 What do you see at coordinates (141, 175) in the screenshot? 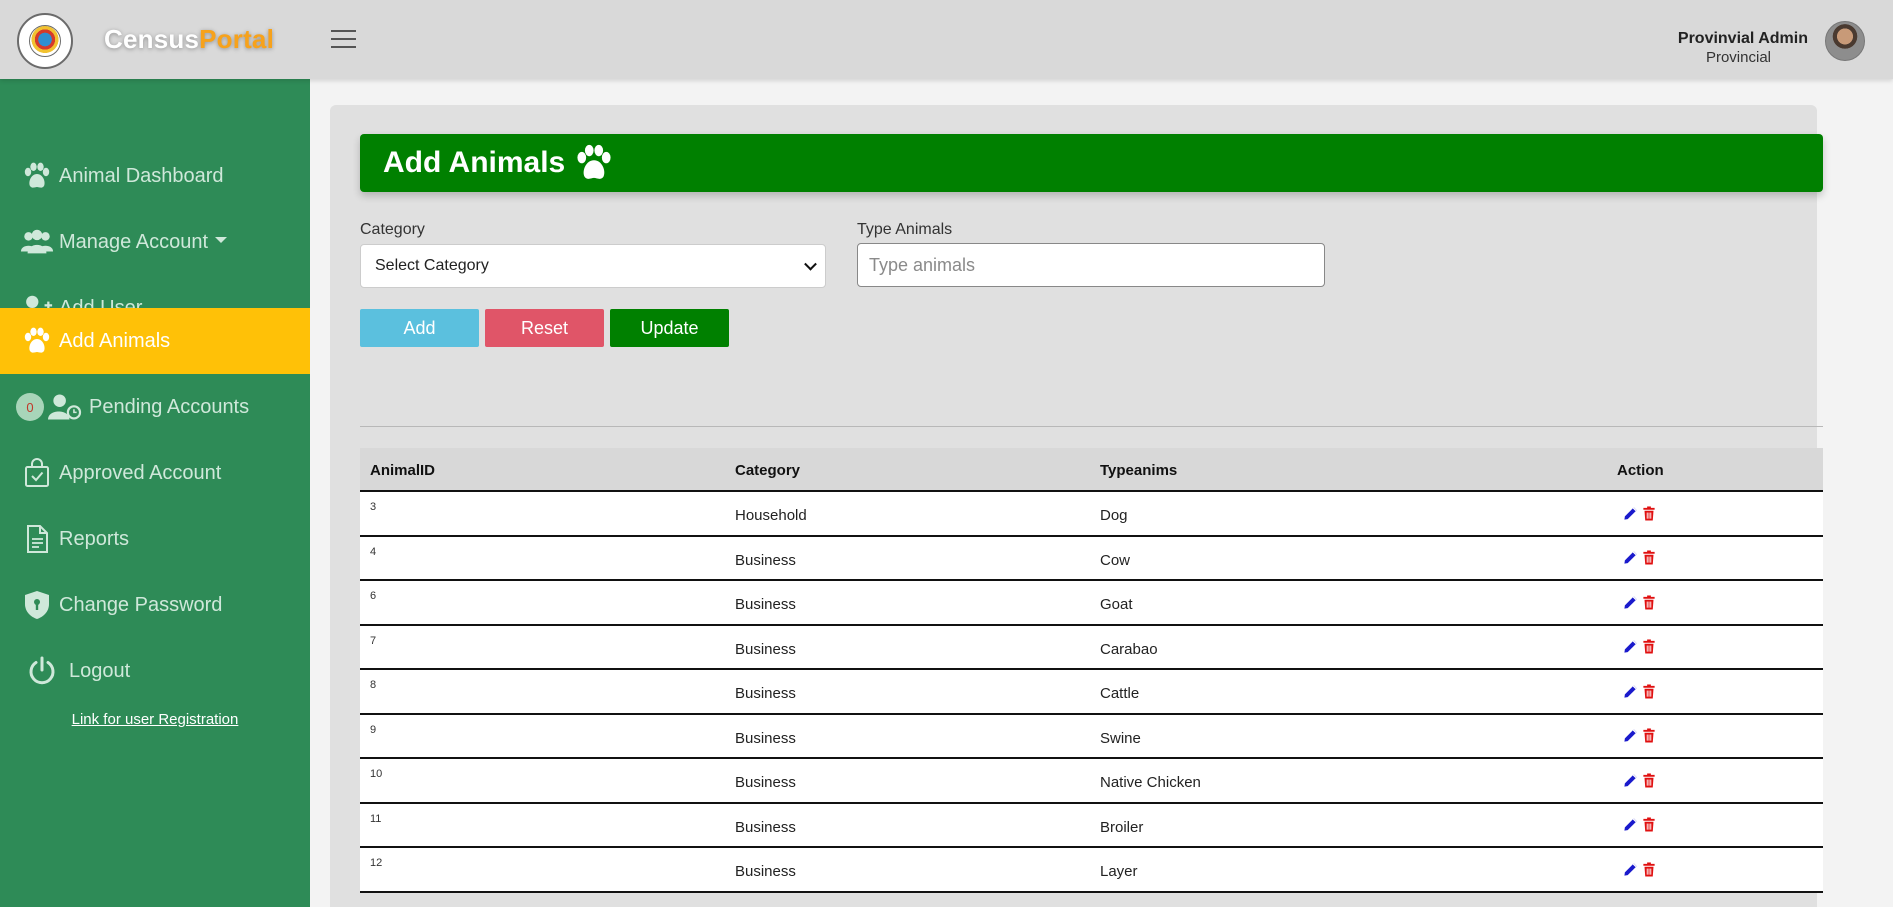
I see `sidebar-item-label: Animal Dashboard` at bounding box center [141, 175].